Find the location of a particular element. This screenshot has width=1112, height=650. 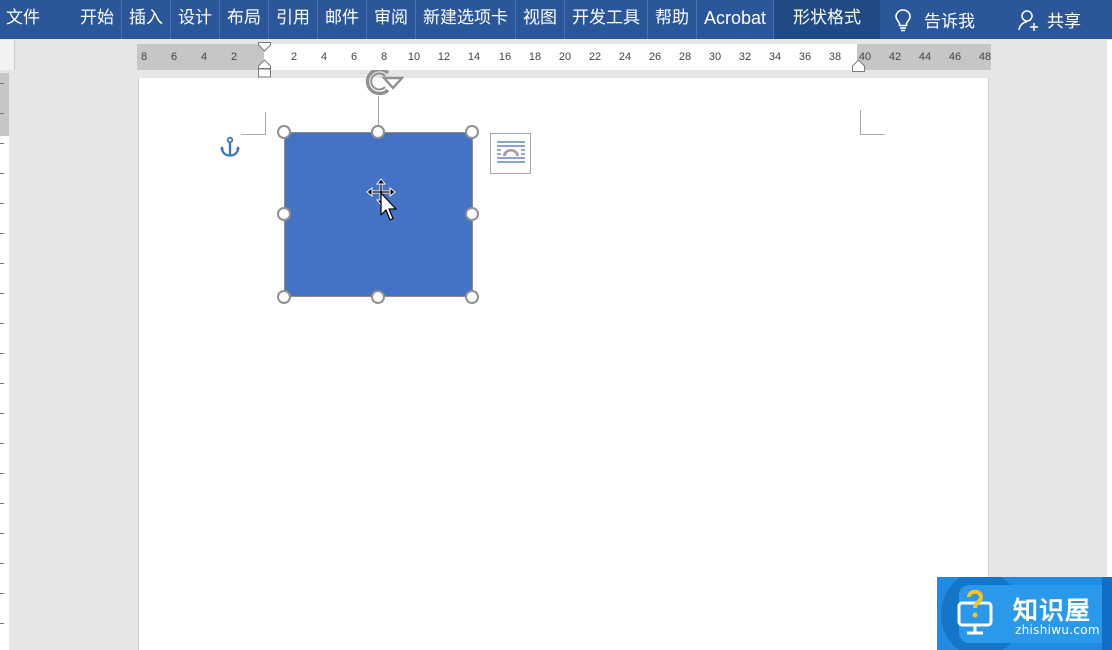

ruler-tick: 20 is located at coordinates (565, 57).